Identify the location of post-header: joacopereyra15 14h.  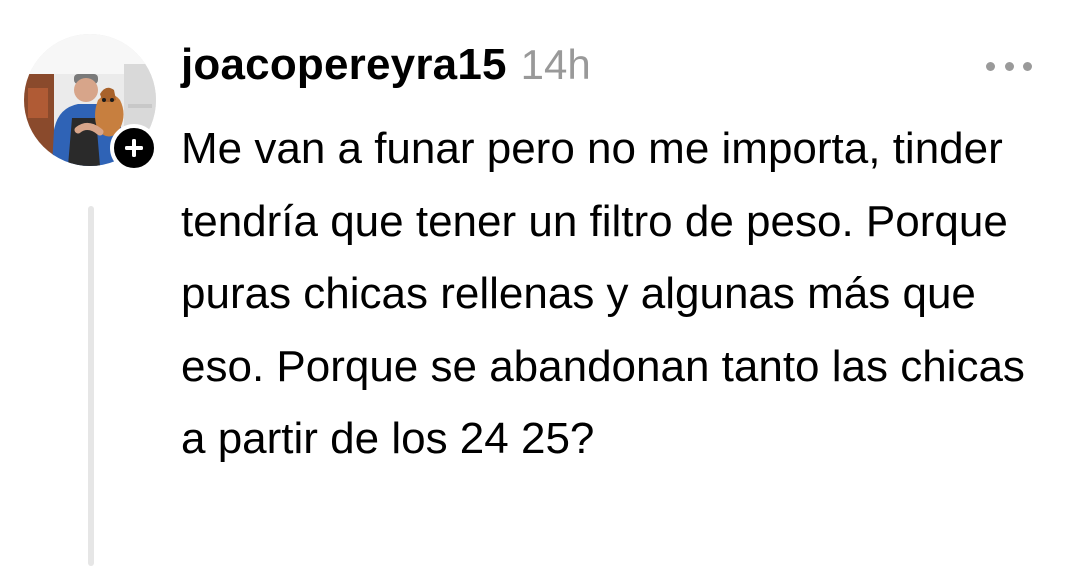
(386, 68).